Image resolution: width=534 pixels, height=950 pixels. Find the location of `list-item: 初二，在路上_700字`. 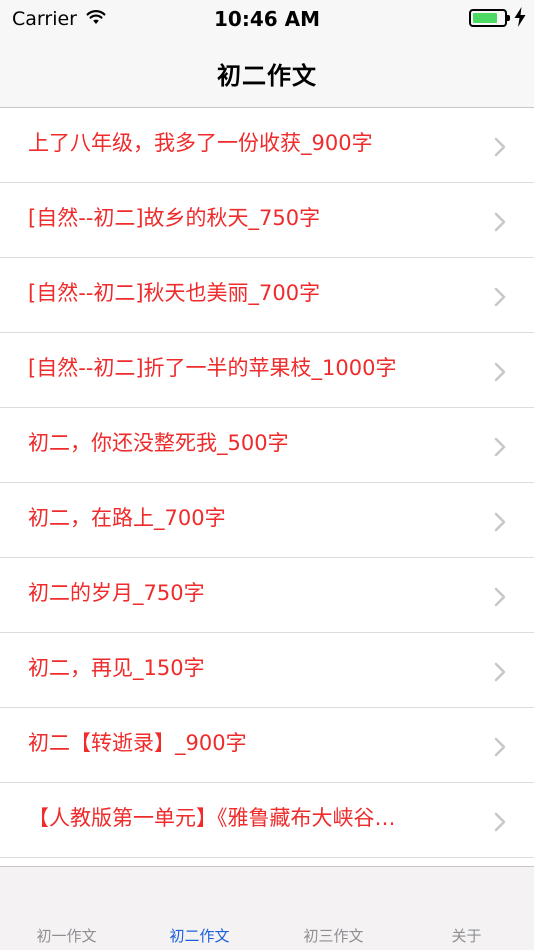

list-item: 初二，在路上_700字 is located at coordinates (267, 520).